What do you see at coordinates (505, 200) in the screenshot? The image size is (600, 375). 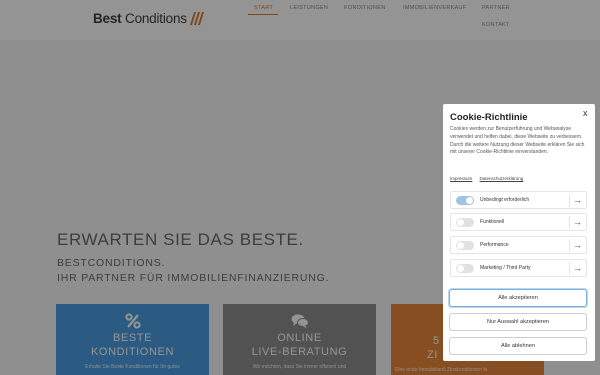 I see `option-label: Unbedingt erforderlich` at bounding box center [505, 200].